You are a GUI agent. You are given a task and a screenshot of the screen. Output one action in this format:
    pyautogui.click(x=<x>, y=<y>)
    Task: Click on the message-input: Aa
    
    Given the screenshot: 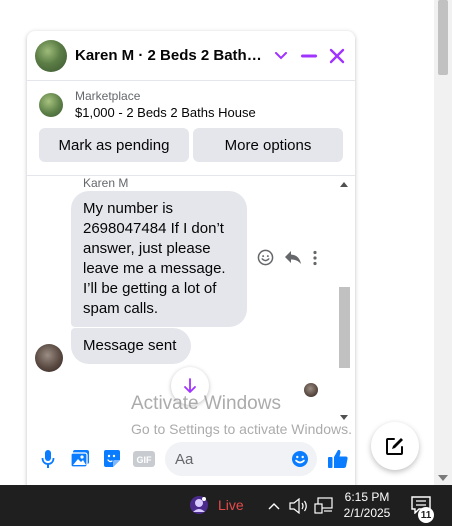 What is the action you would take?
    pyautogui.click(x=241, y=459)
    